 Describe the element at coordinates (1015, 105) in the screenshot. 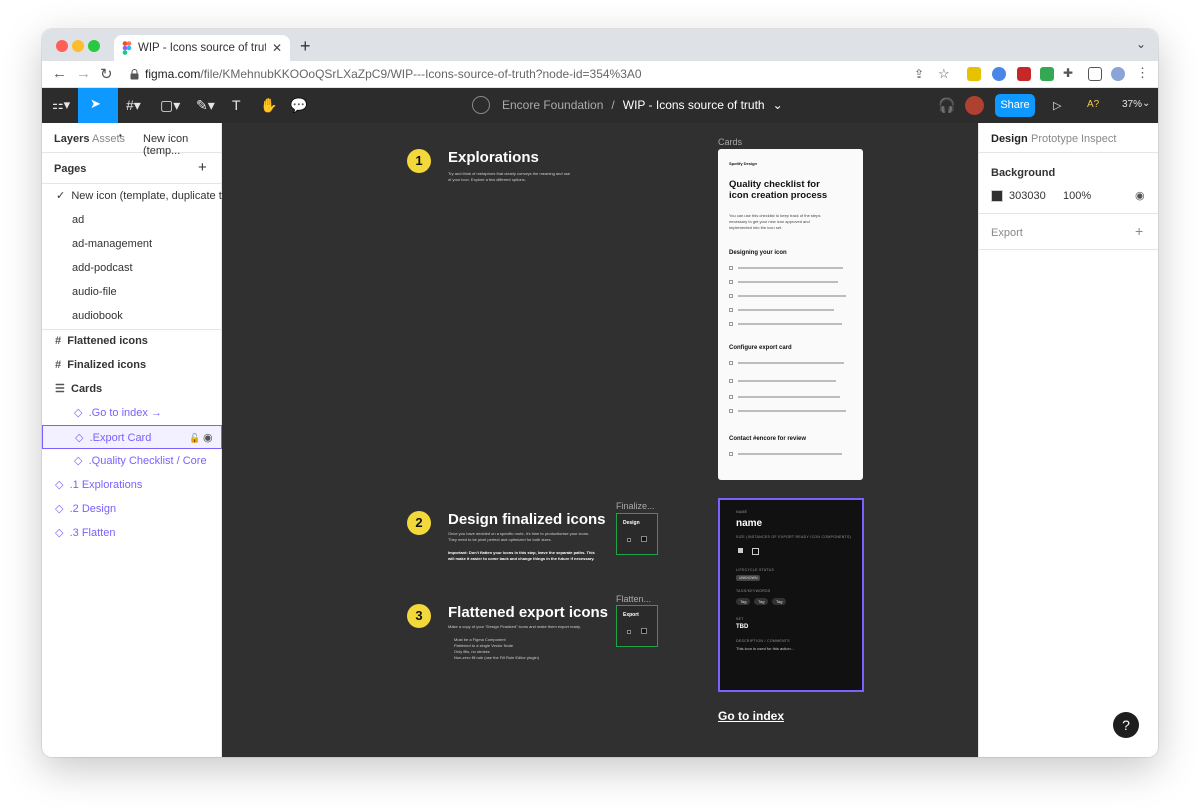

I see `share-button: Share` at that location.